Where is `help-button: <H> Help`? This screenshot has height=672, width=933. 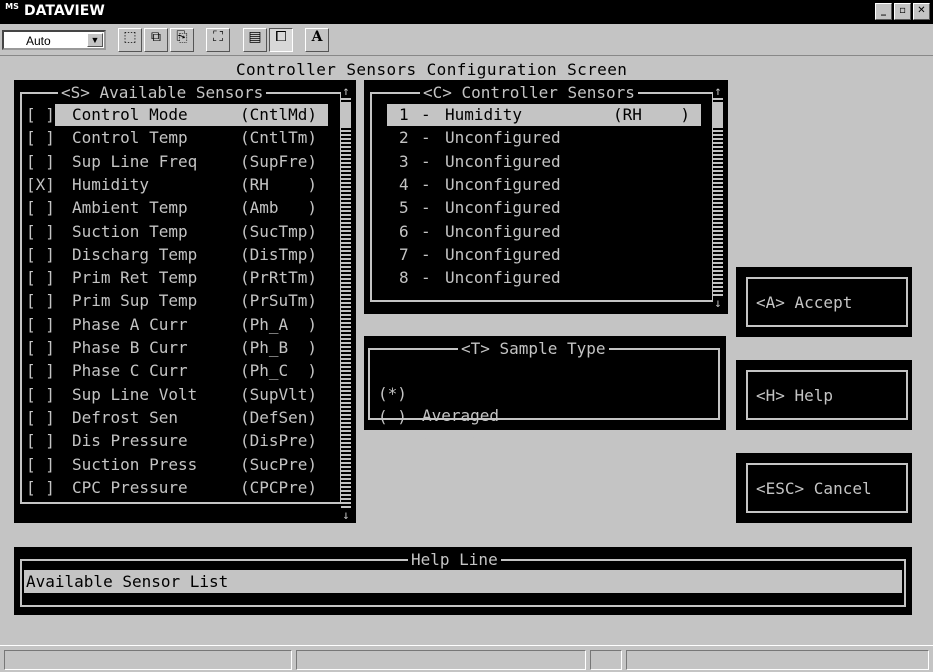 help-button: <H> Help is located at coordinates (824, 395).